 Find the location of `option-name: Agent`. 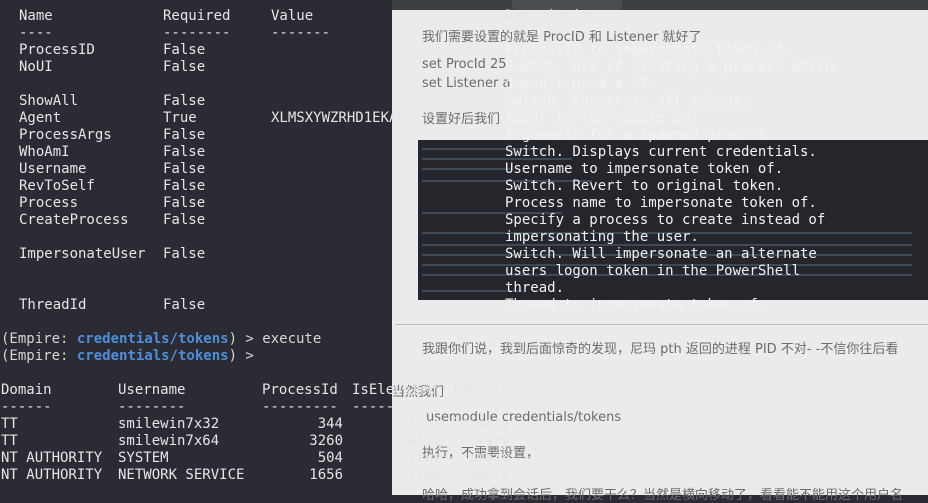

option-name: Agent is located at coordinates (40, 118).